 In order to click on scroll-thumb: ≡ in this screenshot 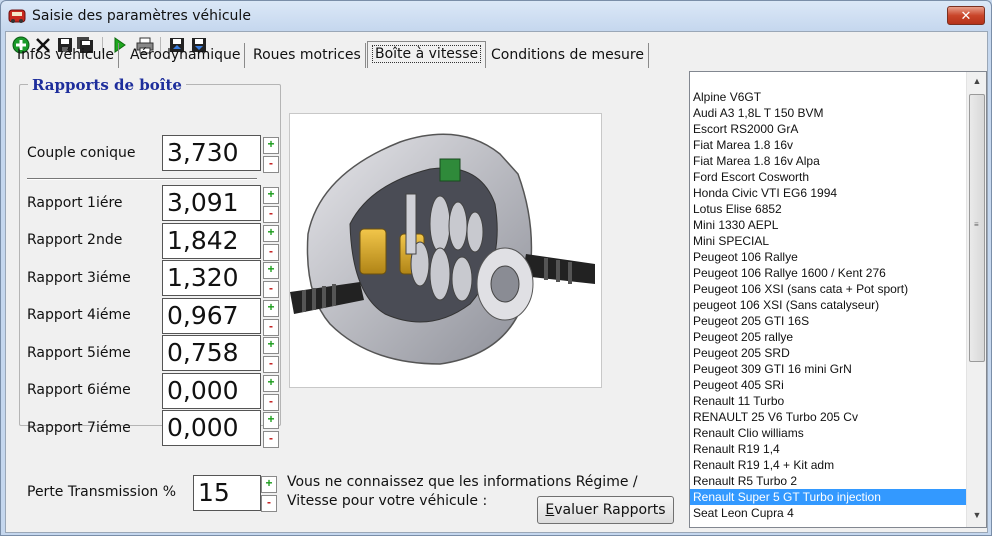, I will do `click(977, 228)`.